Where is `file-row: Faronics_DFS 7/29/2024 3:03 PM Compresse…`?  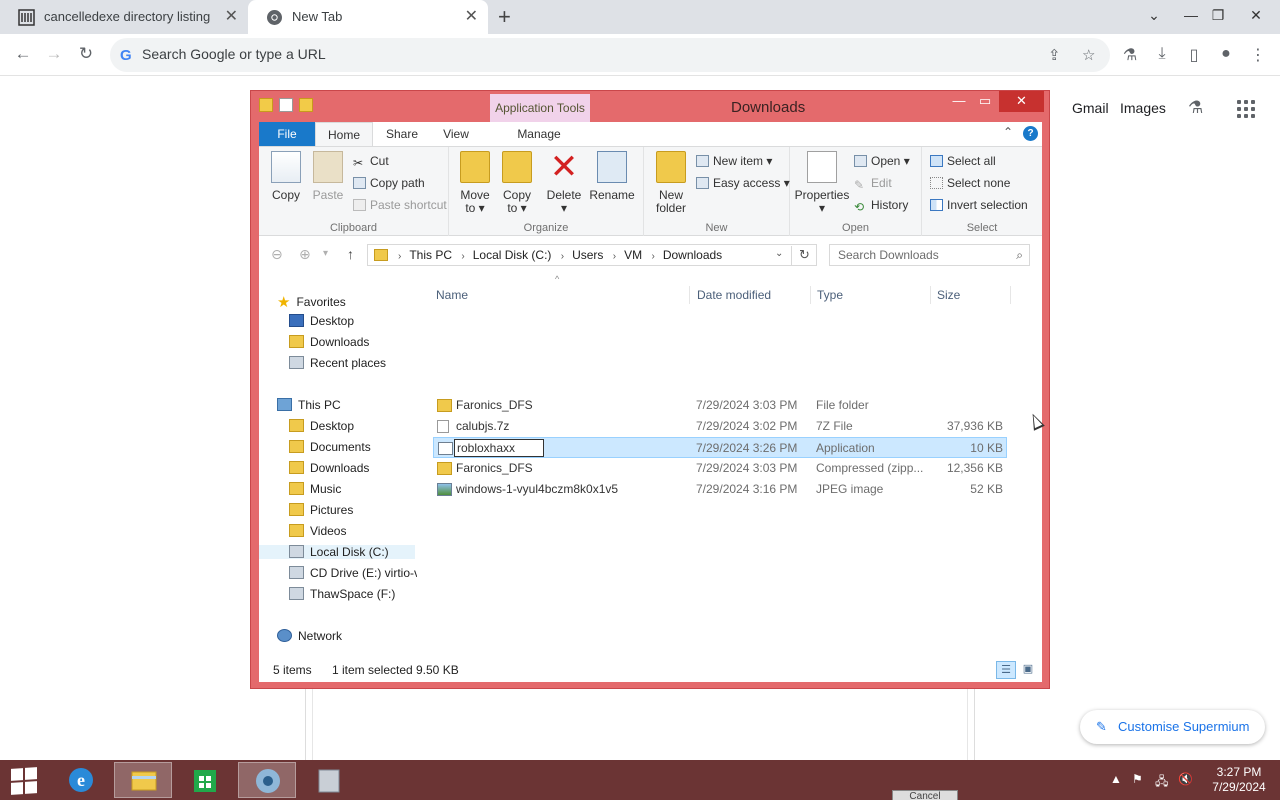
file-row: Faronics_DFS 7/29/2024 3:03 PM Compresse… is located at coordinates (720, 468).